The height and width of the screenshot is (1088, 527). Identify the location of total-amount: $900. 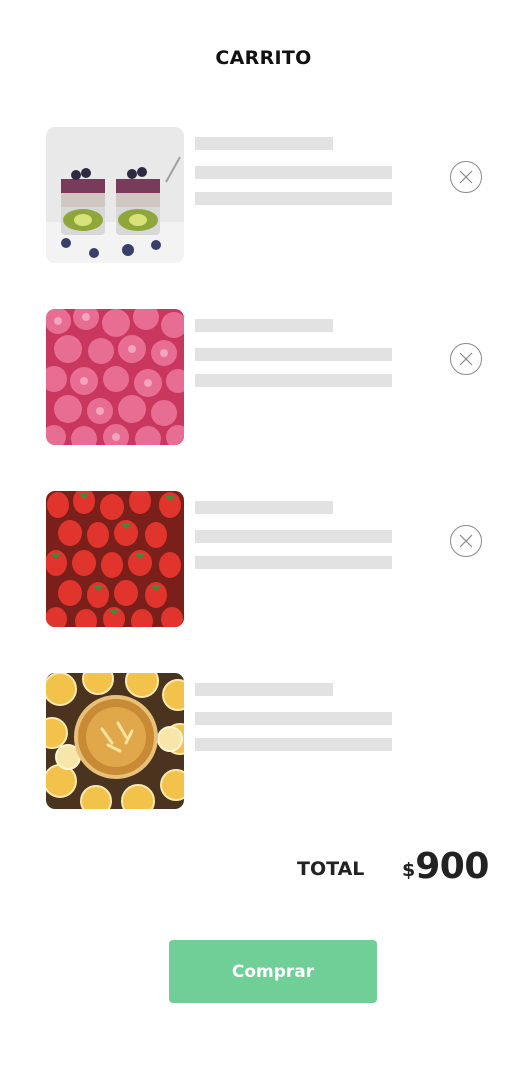
(445, 866).